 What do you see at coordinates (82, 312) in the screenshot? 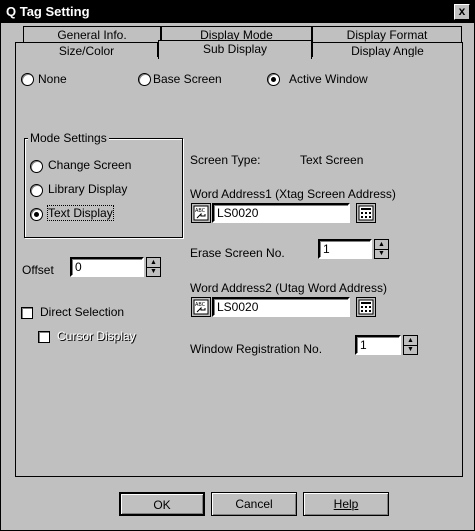
I see `direct-selection-label: Direct Selection` at bounding box center [82, 312].